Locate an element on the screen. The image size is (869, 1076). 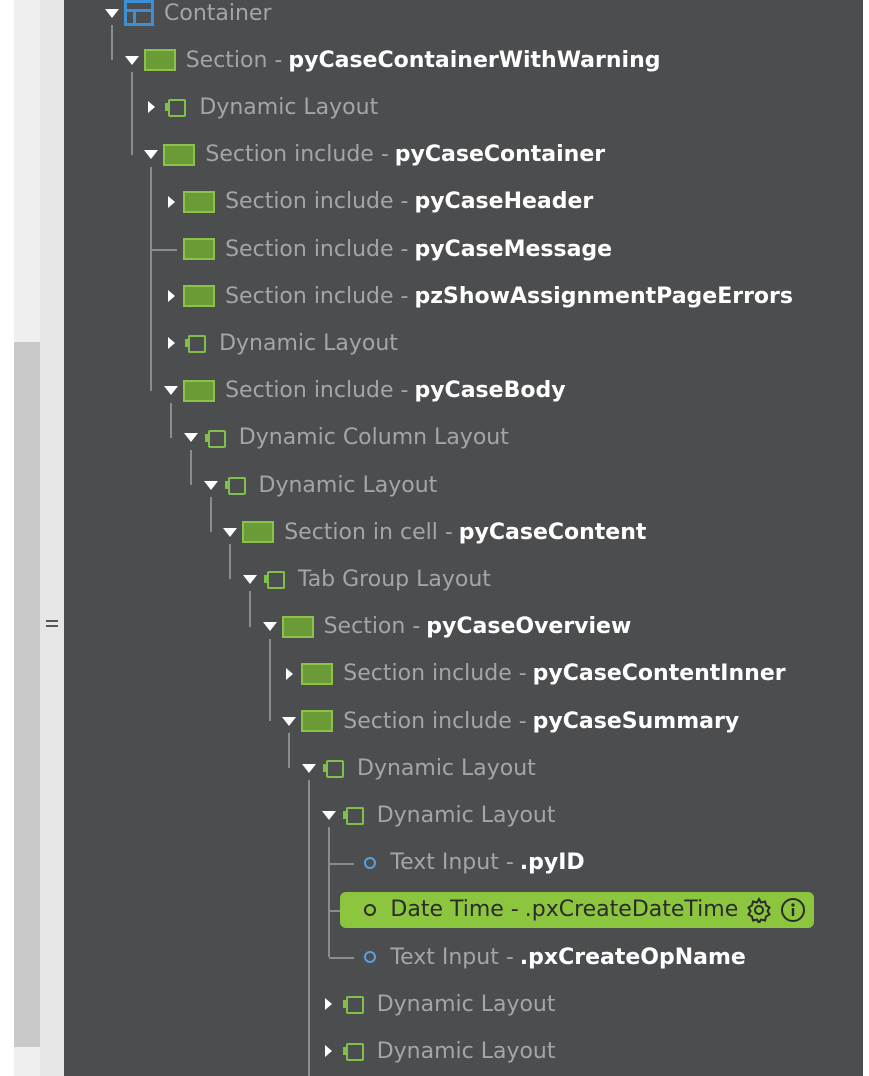
node-name-label: pyCaseContainerWithWarning is located at coordinates (474, 60).